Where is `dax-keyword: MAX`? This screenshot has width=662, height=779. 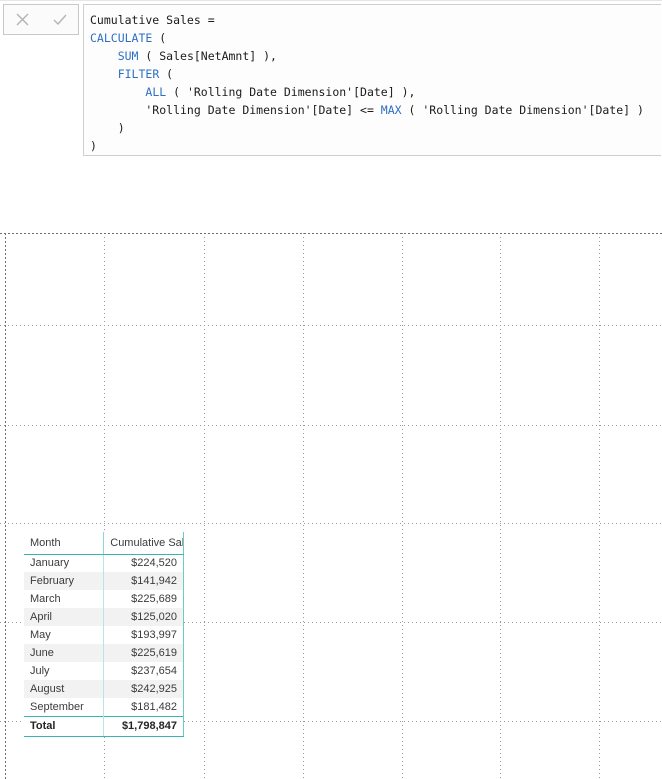 dax-keyword: MAX is located at coordinates (391, 110).